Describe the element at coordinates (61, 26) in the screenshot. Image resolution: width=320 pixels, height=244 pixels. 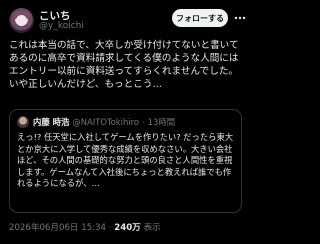
I see `author-handle: @y_koichi` at that location.